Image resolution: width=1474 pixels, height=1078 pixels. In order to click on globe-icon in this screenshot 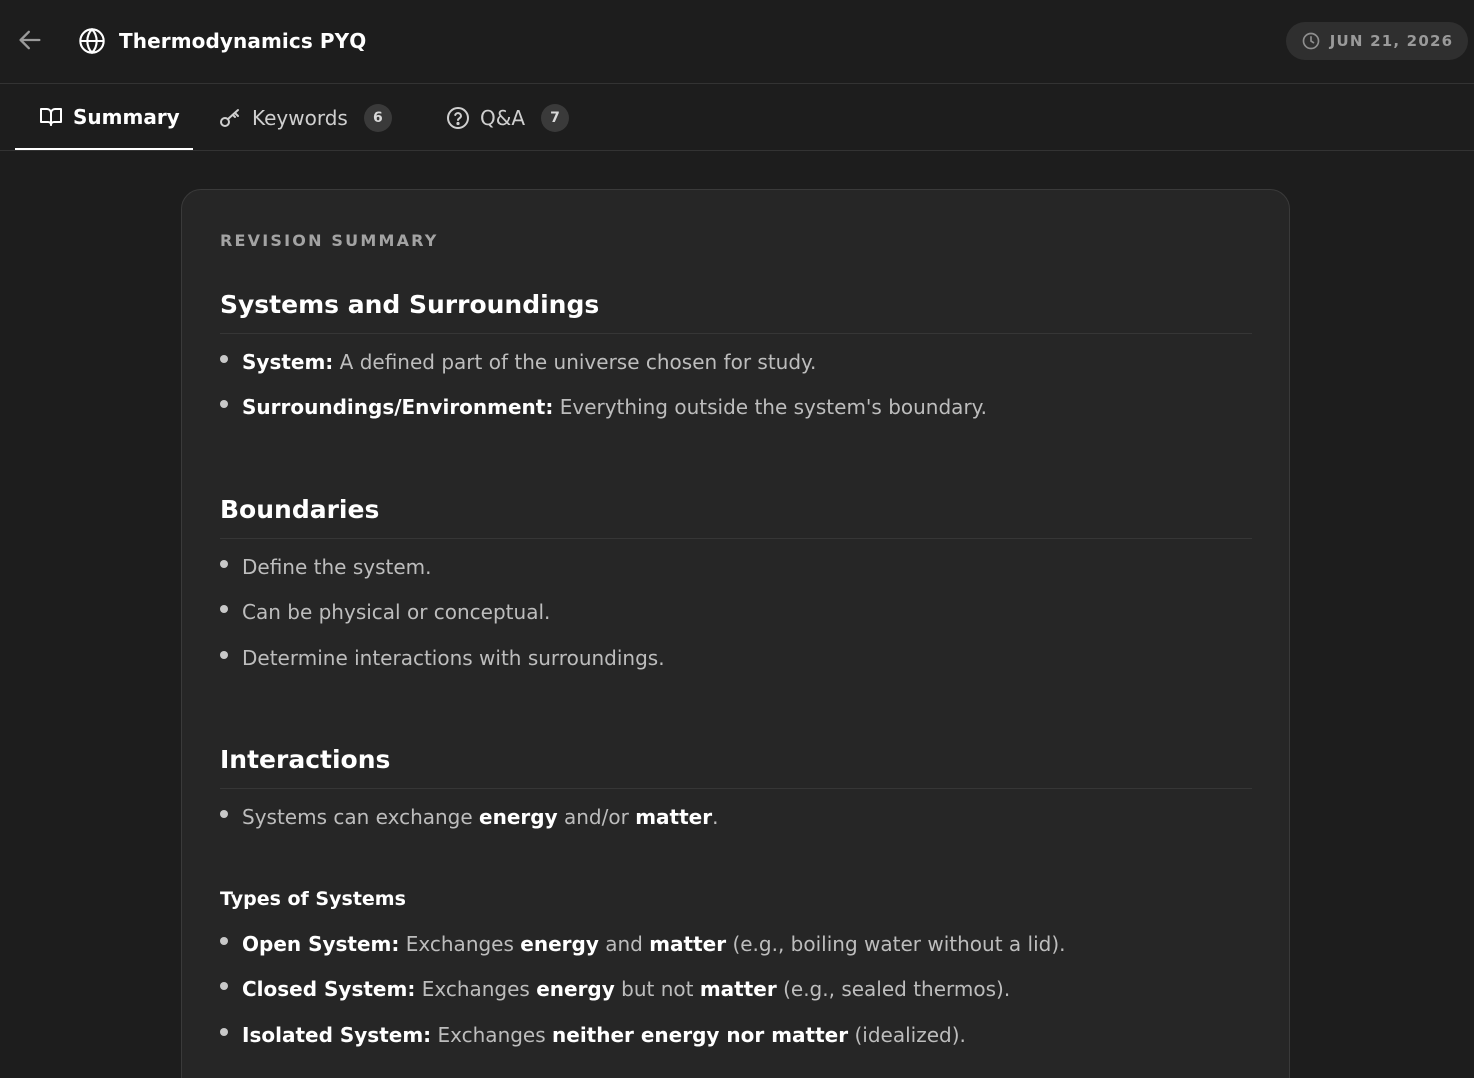, I will do `click(92, 41)`.